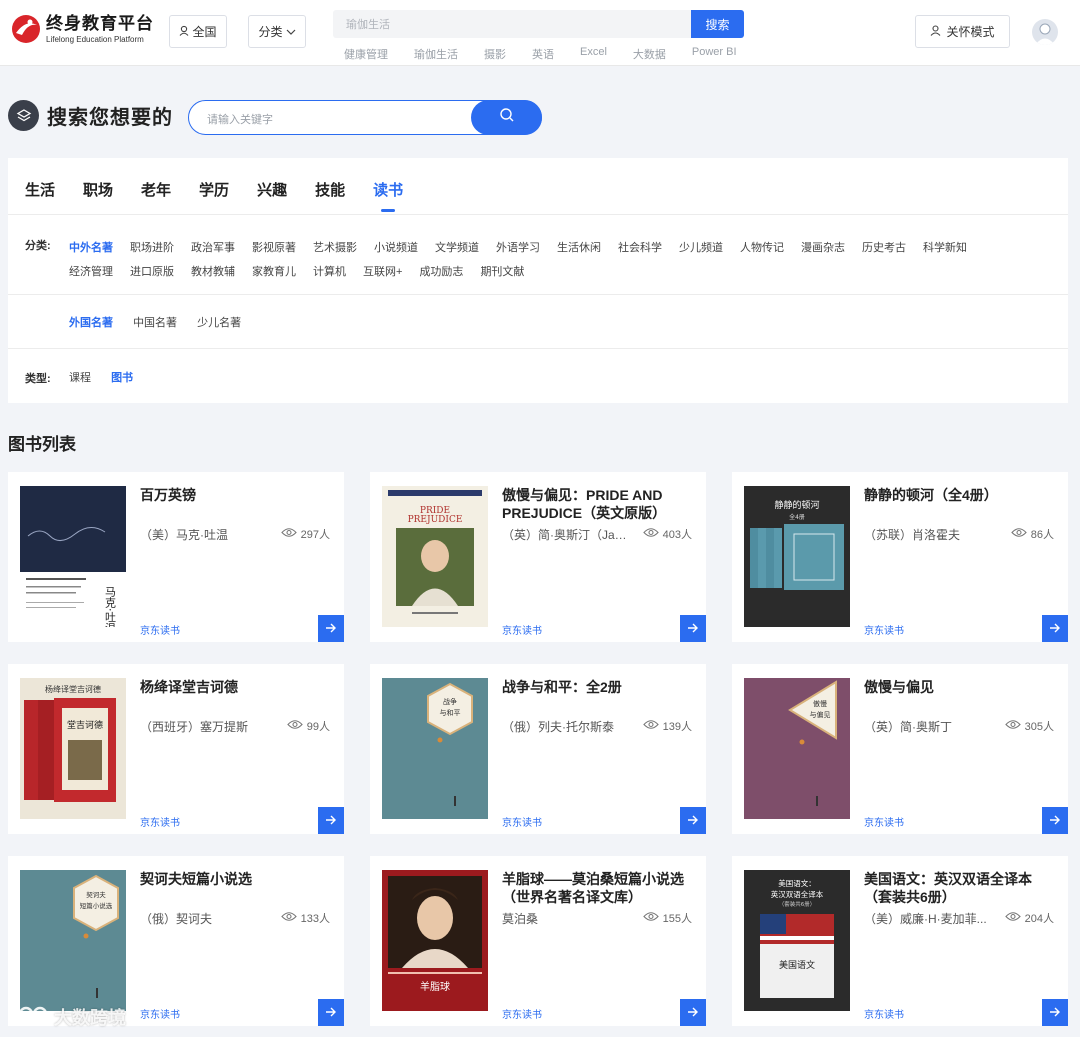 This screenshot has width=1080, height=1037. I want to click on subcategory-item: 外国名著, so click(91, 323).